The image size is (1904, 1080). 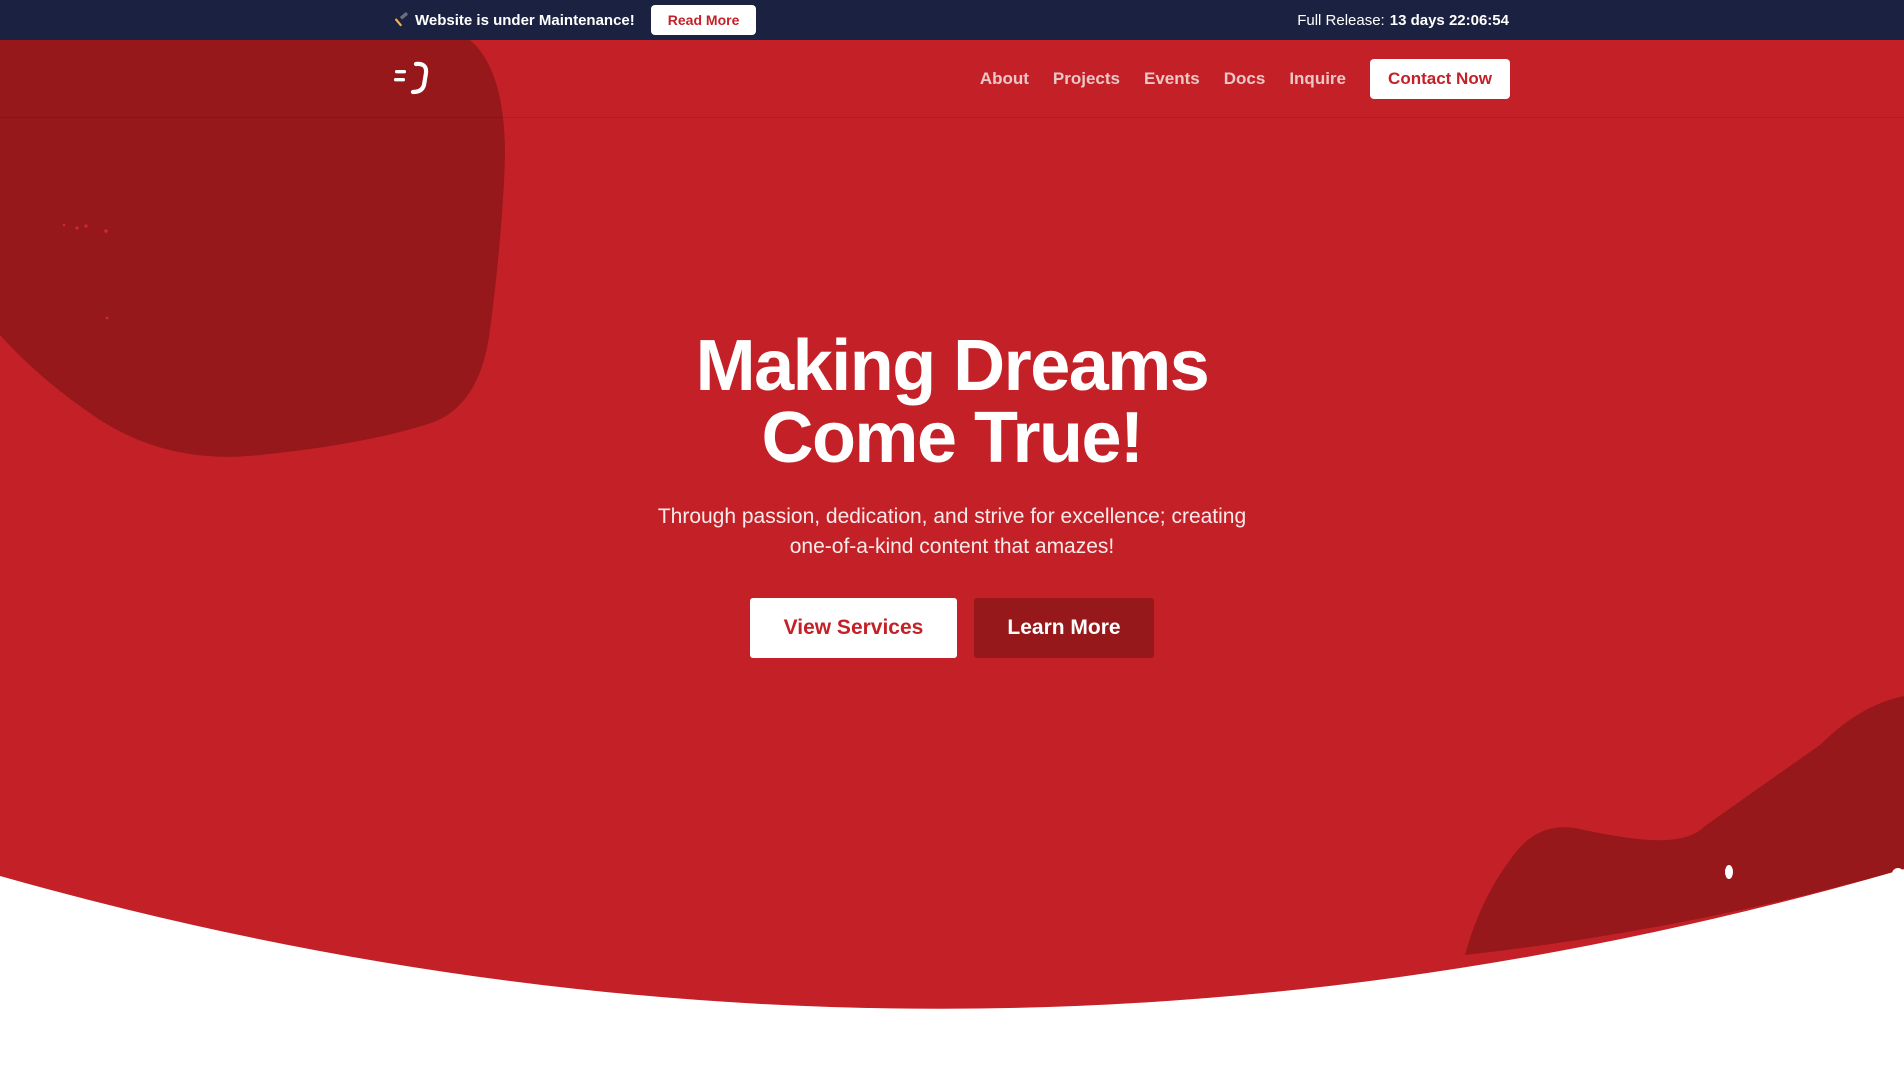 What do you see at coordinates (853, 628) in the screenshot?
I see `view-services-button: View Services` at bounding box center [853, 628].